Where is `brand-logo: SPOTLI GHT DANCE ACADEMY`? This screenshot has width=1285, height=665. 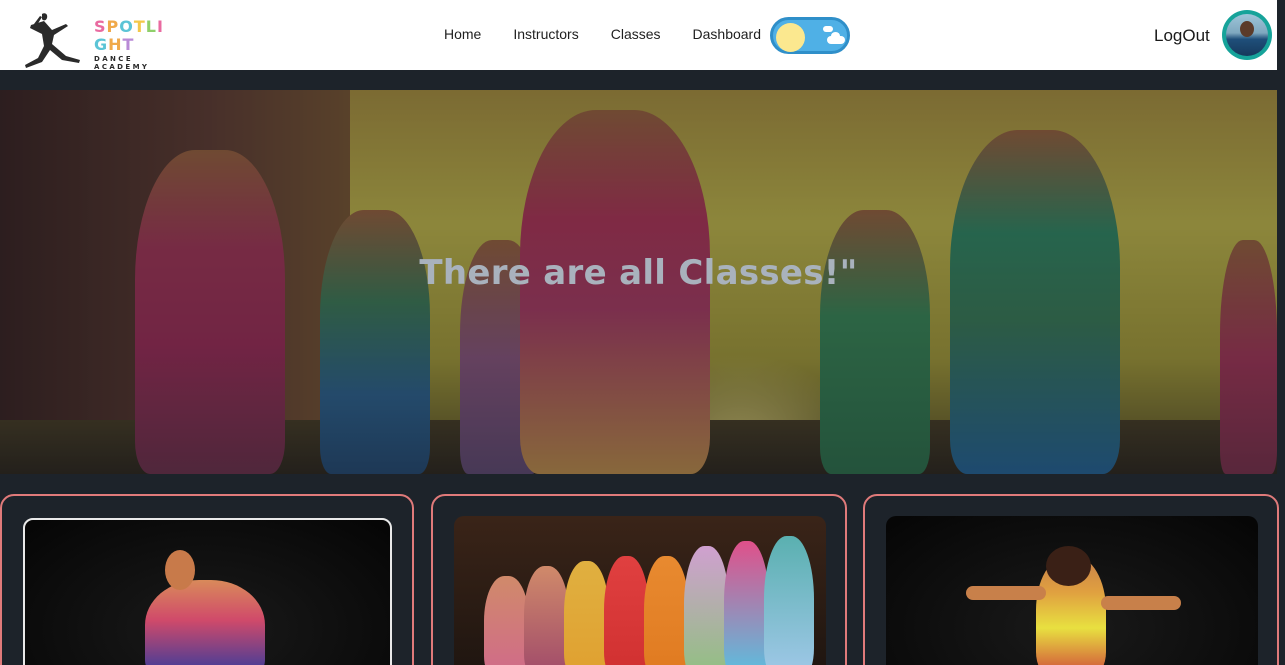 brand-logo: SPOTLI GHT DANCE ACADEMY is located at coordinates (97, 41).